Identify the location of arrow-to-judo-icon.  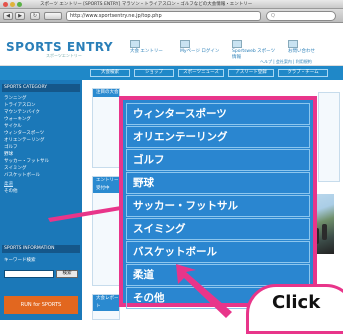
(204, 291).